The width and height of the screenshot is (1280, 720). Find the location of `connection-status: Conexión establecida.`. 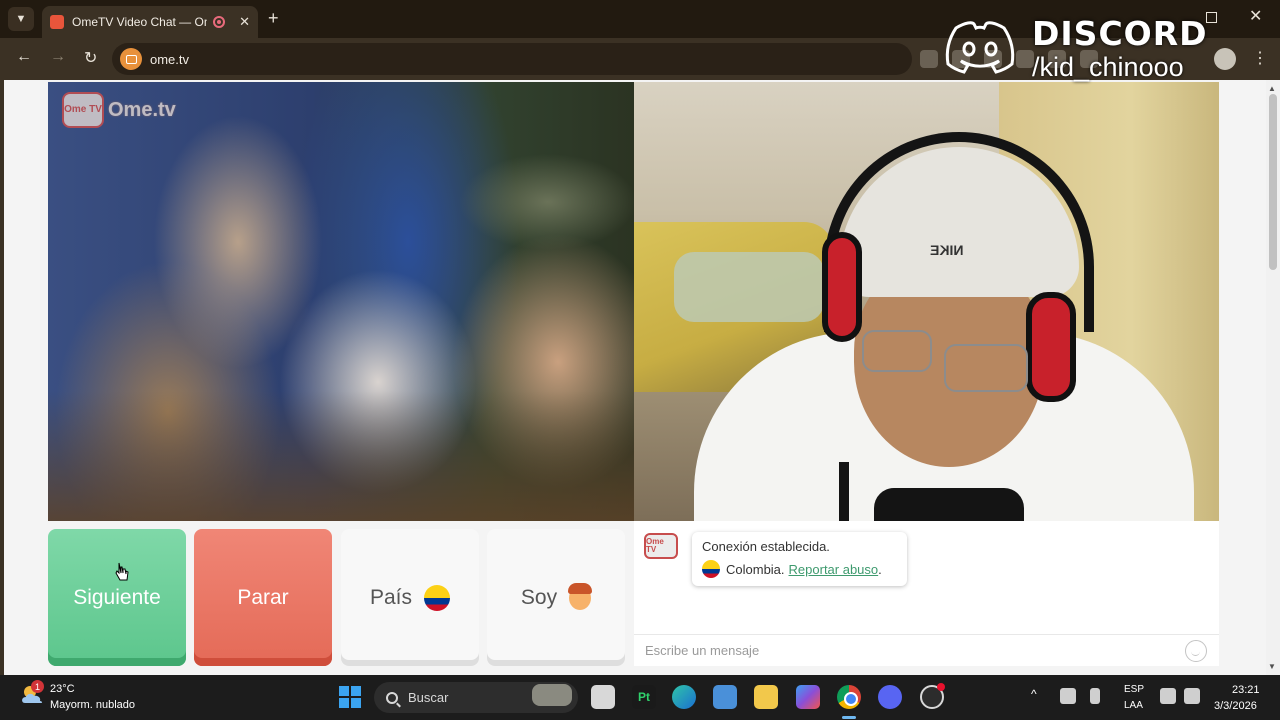

connection-status: Conexión establecida. is located at coordinates (766, 546).